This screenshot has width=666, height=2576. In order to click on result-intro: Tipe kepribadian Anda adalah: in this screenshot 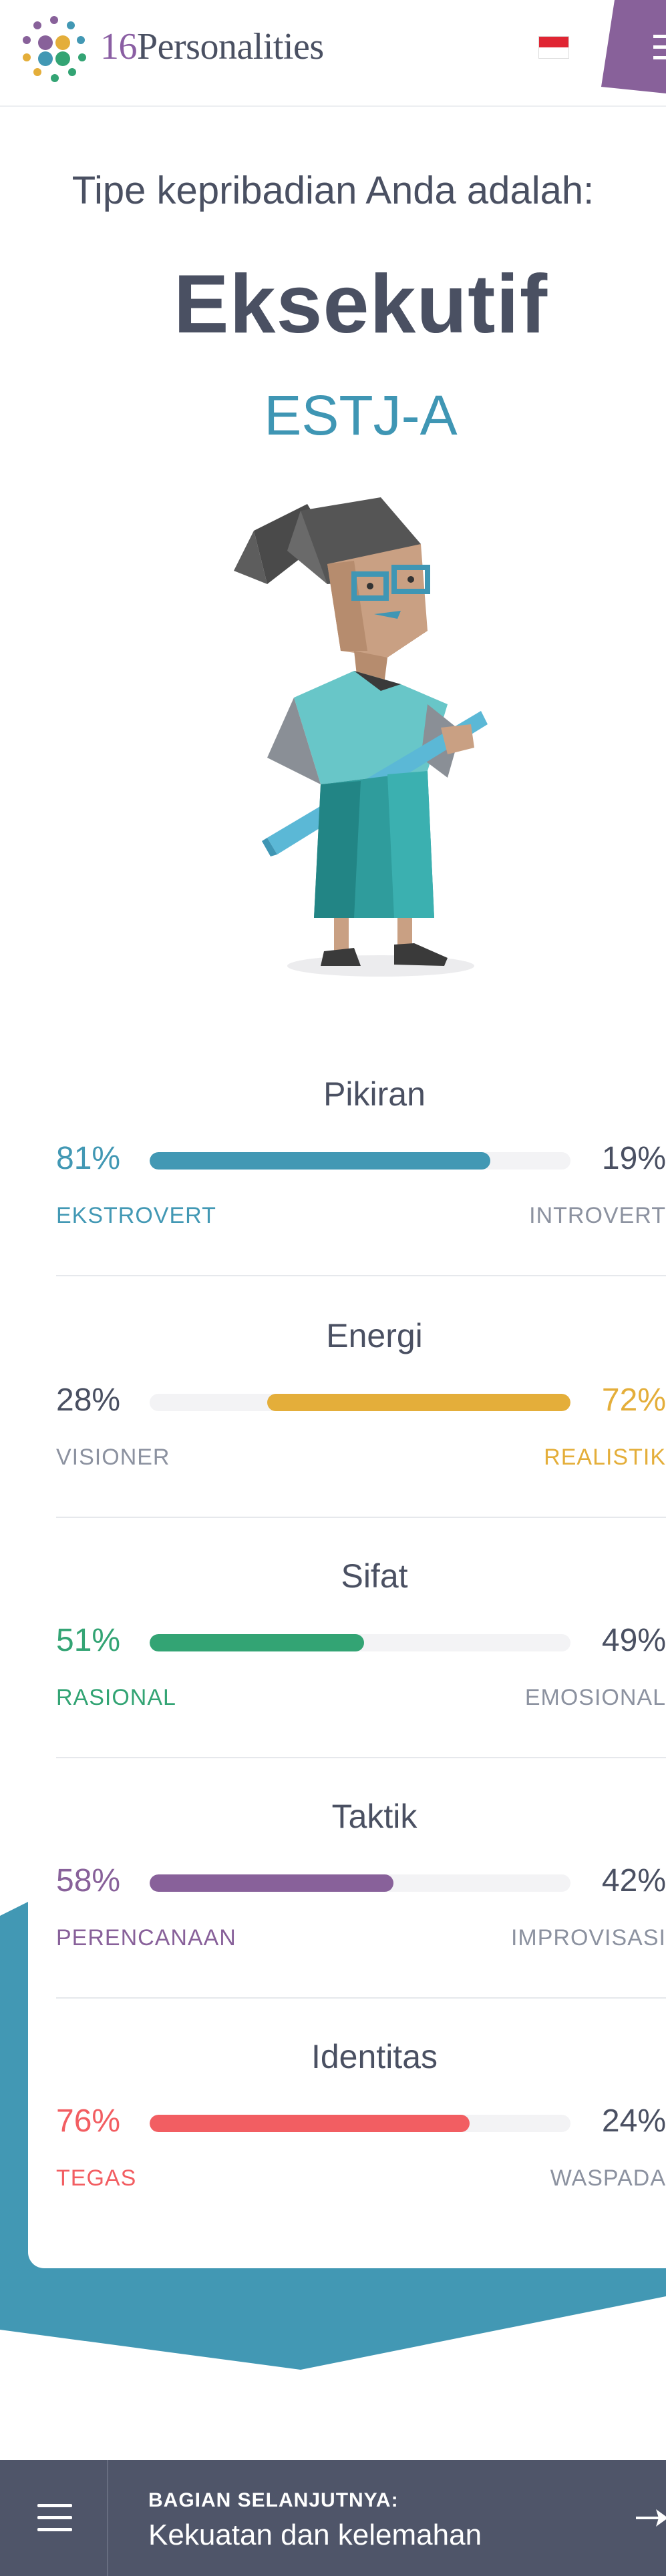, I will do `click(333, 190)`.